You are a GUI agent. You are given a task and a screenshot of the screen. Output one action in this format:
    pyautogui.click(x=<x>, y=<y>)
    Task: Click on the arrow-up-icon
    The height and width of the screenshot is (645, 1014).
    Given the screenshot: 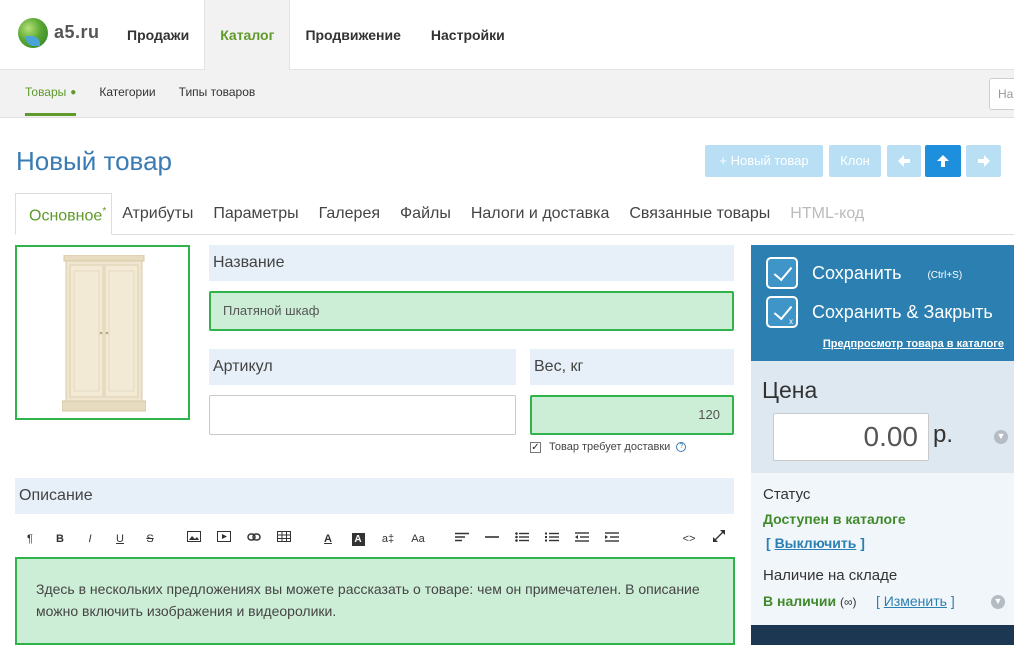 What is the action you would take?
    pyautogui.click(x=943, y=161)
    